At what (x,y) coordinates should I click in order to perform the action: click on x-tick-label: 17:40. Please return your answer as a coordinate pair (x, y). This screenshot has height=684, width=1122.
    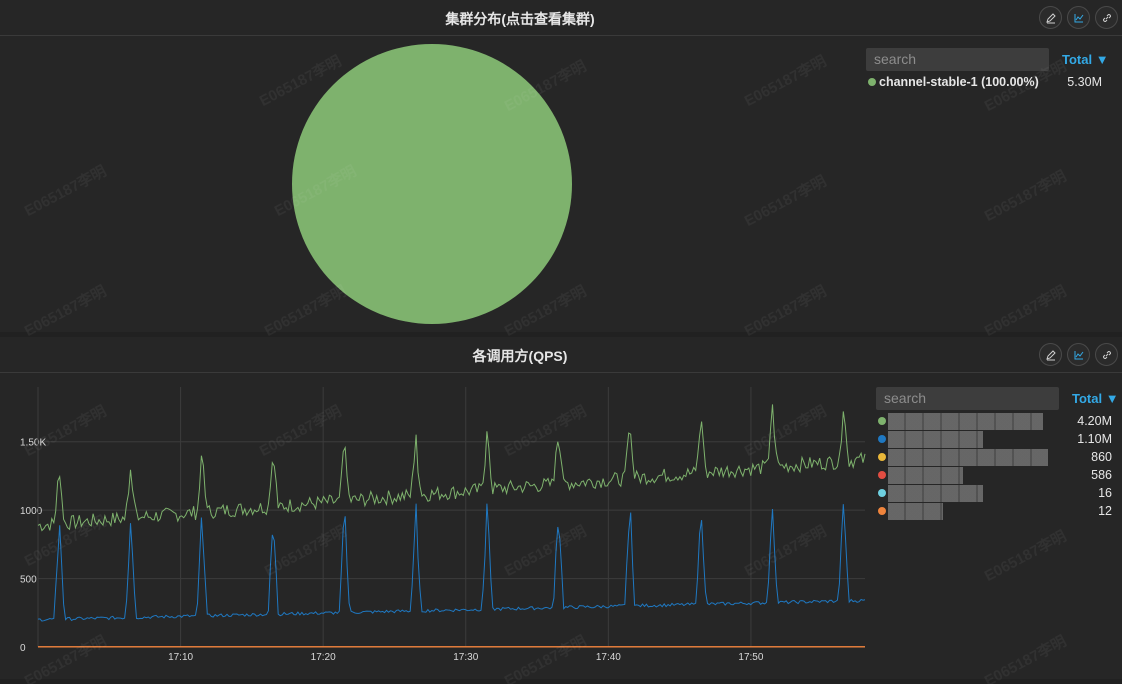
    Looking at the image, I should click on (608, 656).